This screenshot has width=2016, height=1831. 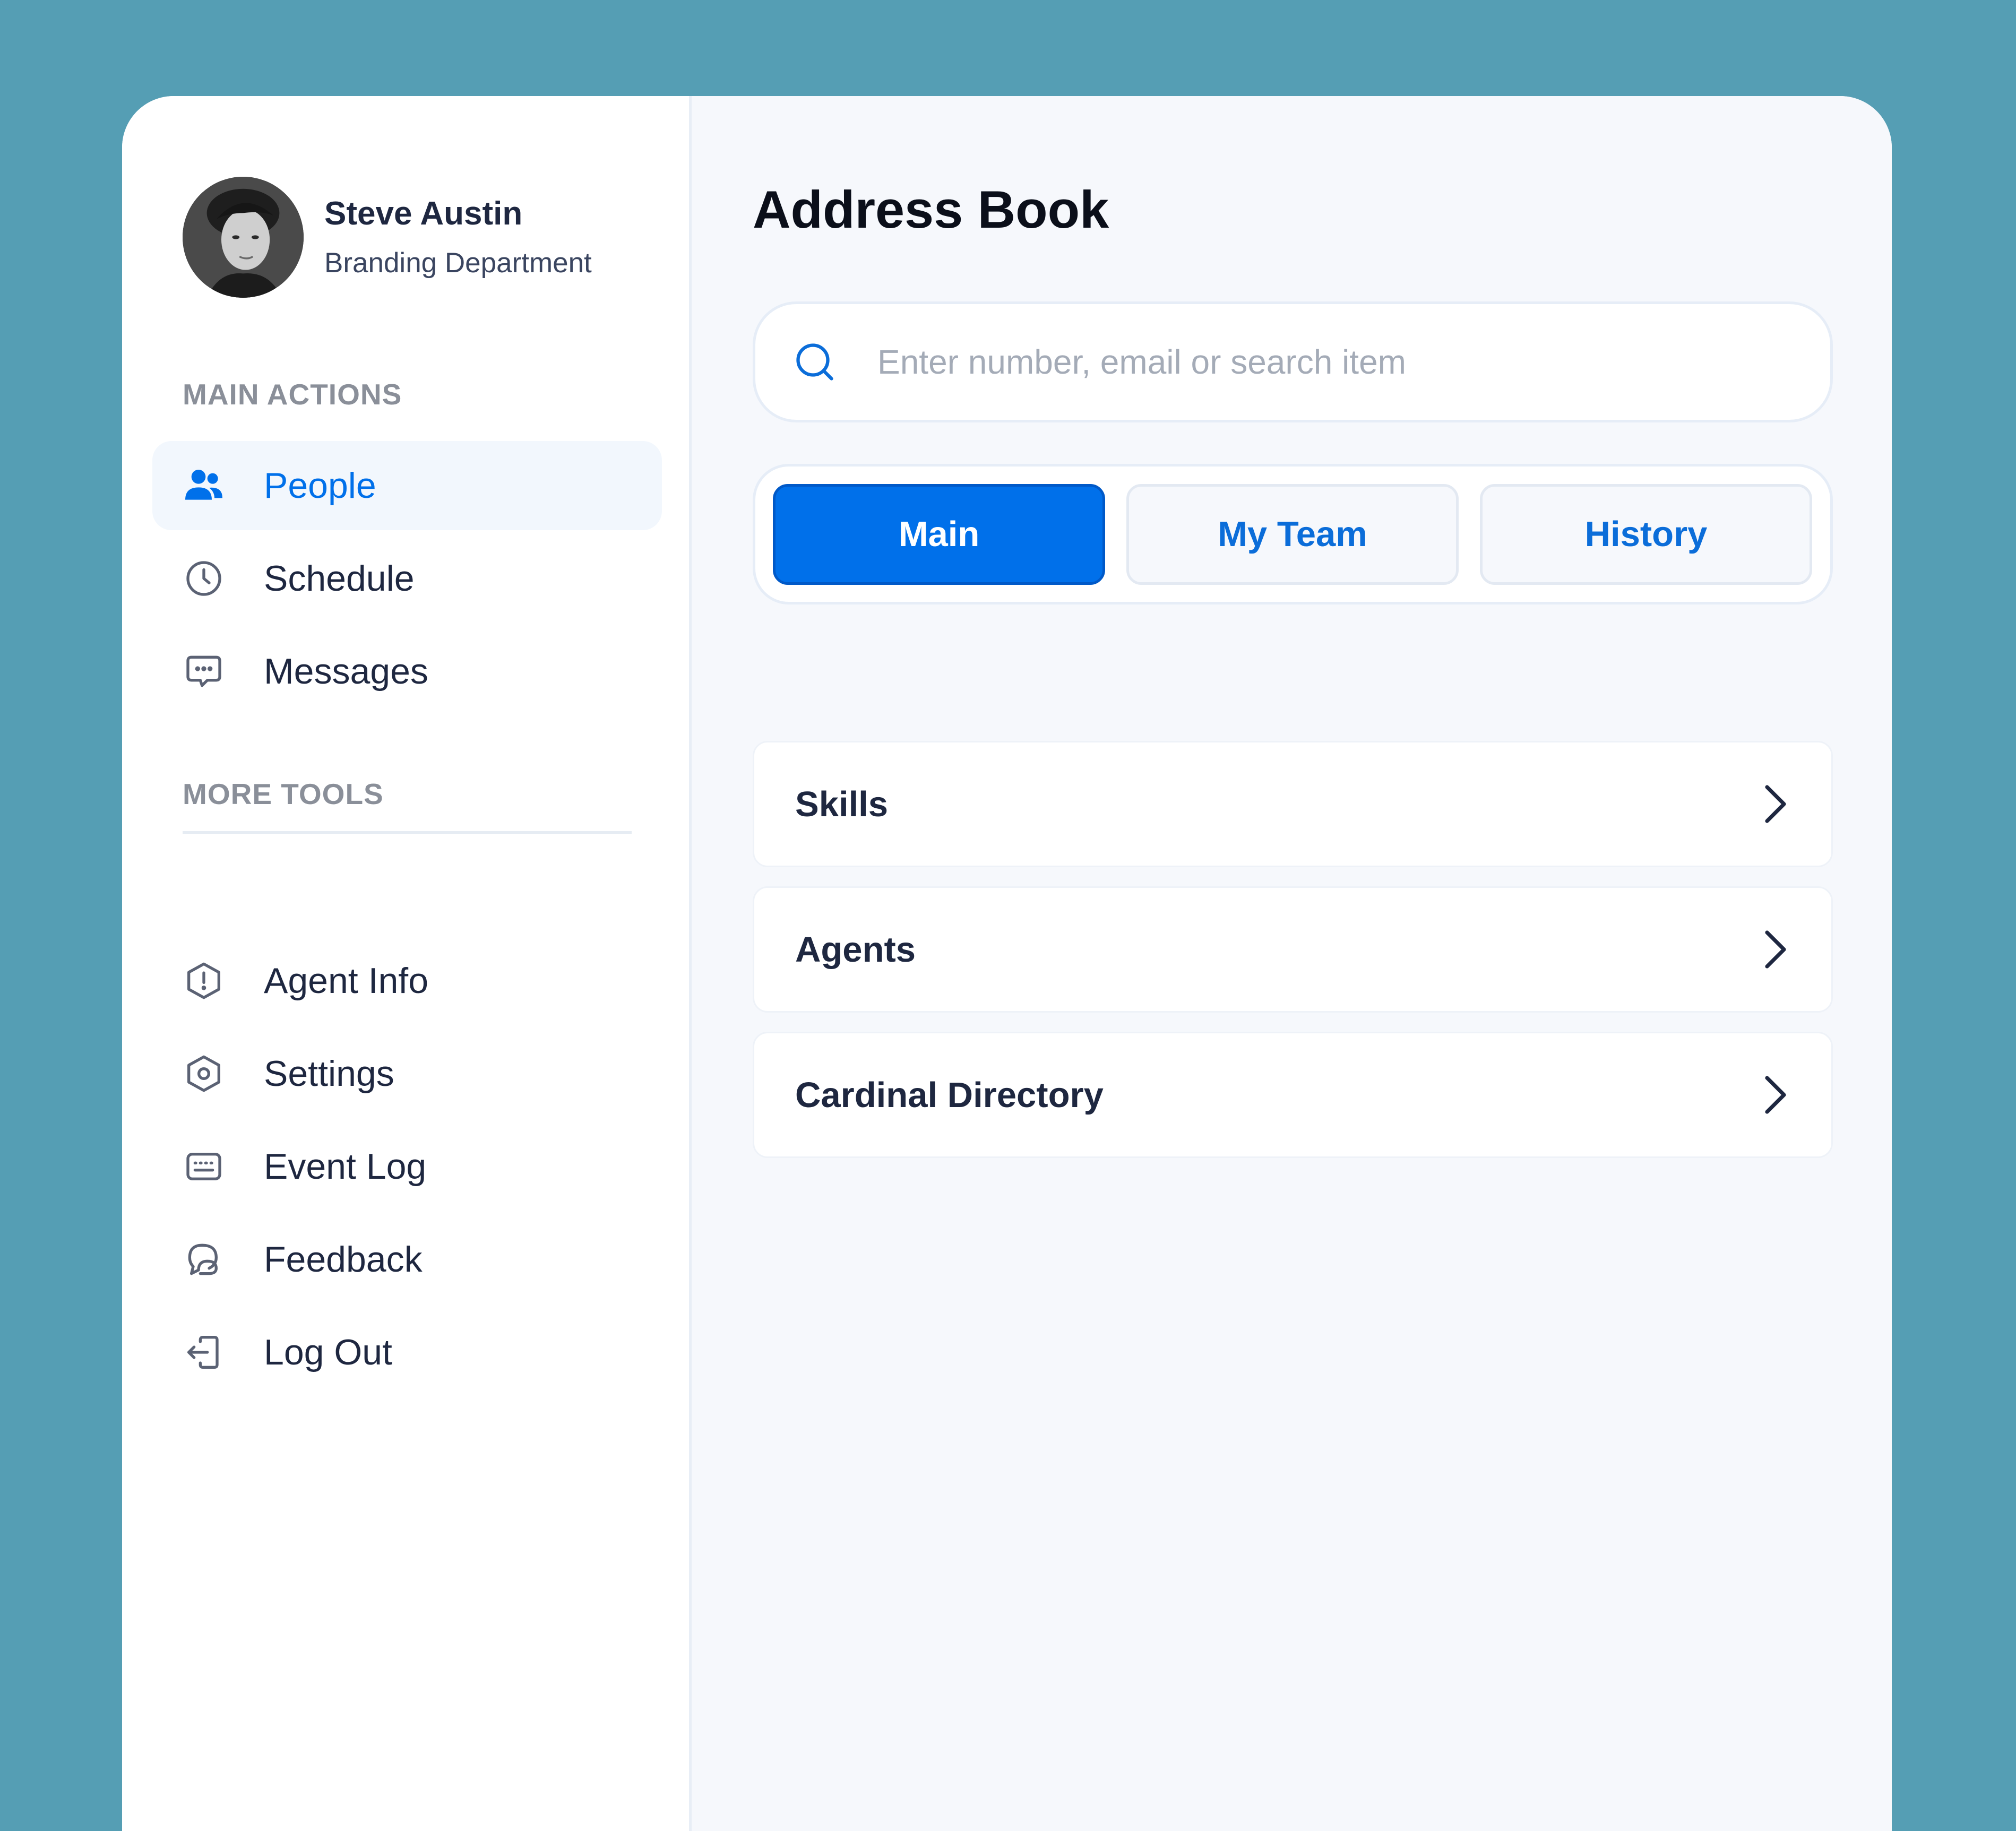 I want to click on search-bar, so click(x=1293, y=362).